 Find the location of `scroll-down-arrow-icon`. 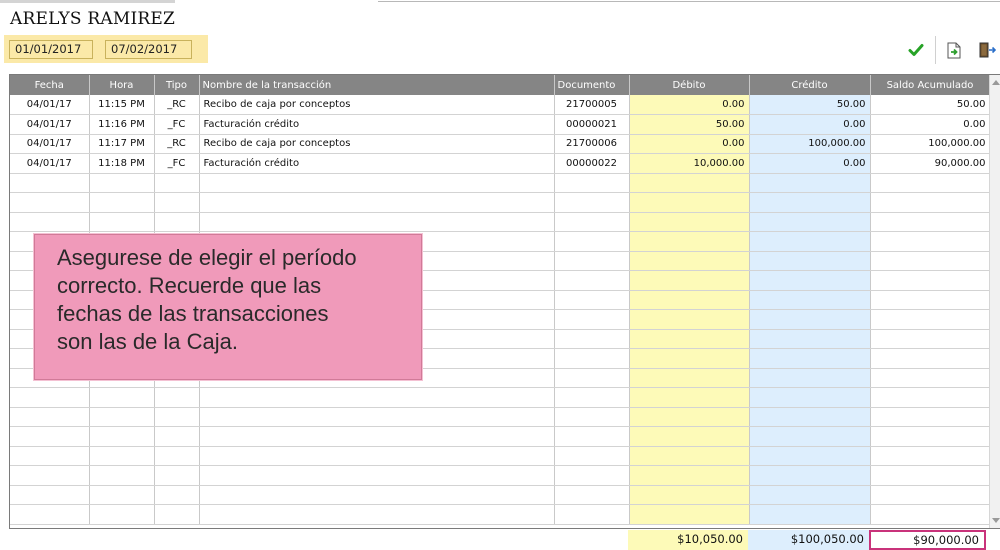

scroll-down-arrow-icon is located at coordinates (996, 520).